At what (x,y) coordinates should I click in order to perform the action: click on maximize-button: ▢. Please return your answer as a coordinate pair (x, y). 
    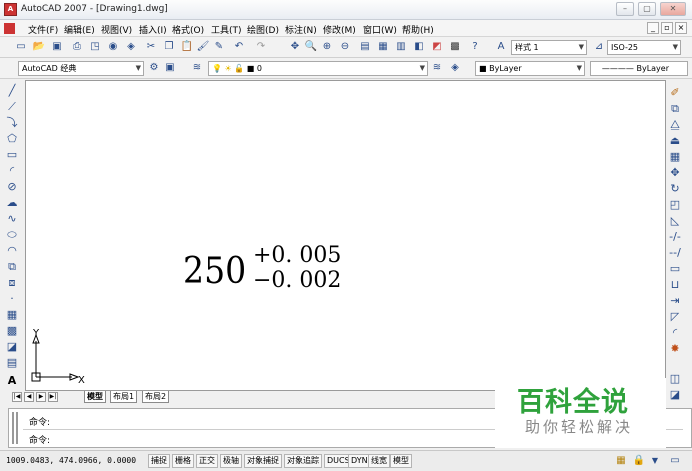
    Looking at the image, I should click on (647, 9).